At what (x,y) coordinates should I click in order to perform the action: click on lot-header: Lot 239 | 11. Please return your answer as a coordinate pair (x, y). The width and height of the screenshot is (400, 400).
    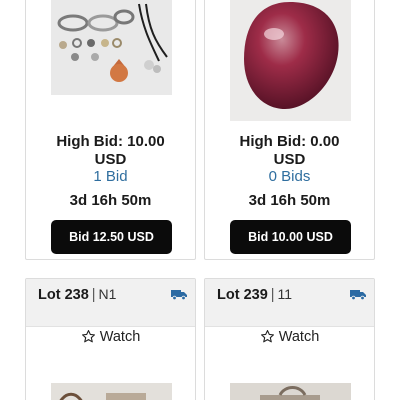
    Looking at the image, I should click on (289, 303).